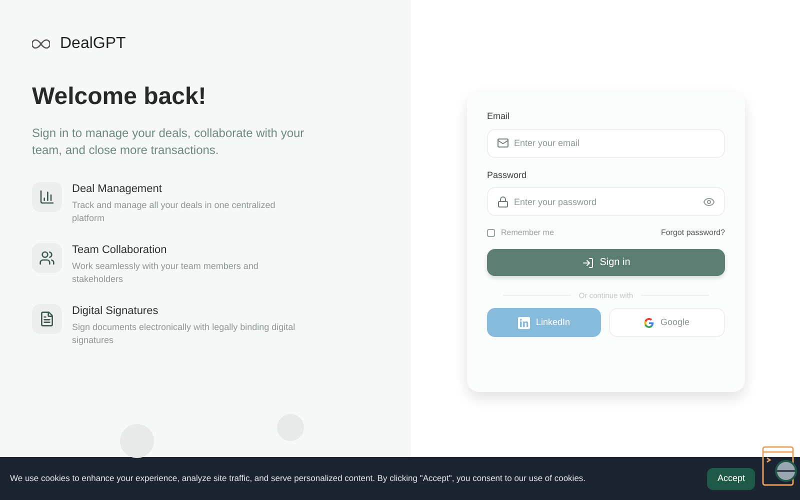 Image resolution: width=800 pixels, height=500 pixels. I want to click on sign-in-button: Sign in, so click(606, 262).